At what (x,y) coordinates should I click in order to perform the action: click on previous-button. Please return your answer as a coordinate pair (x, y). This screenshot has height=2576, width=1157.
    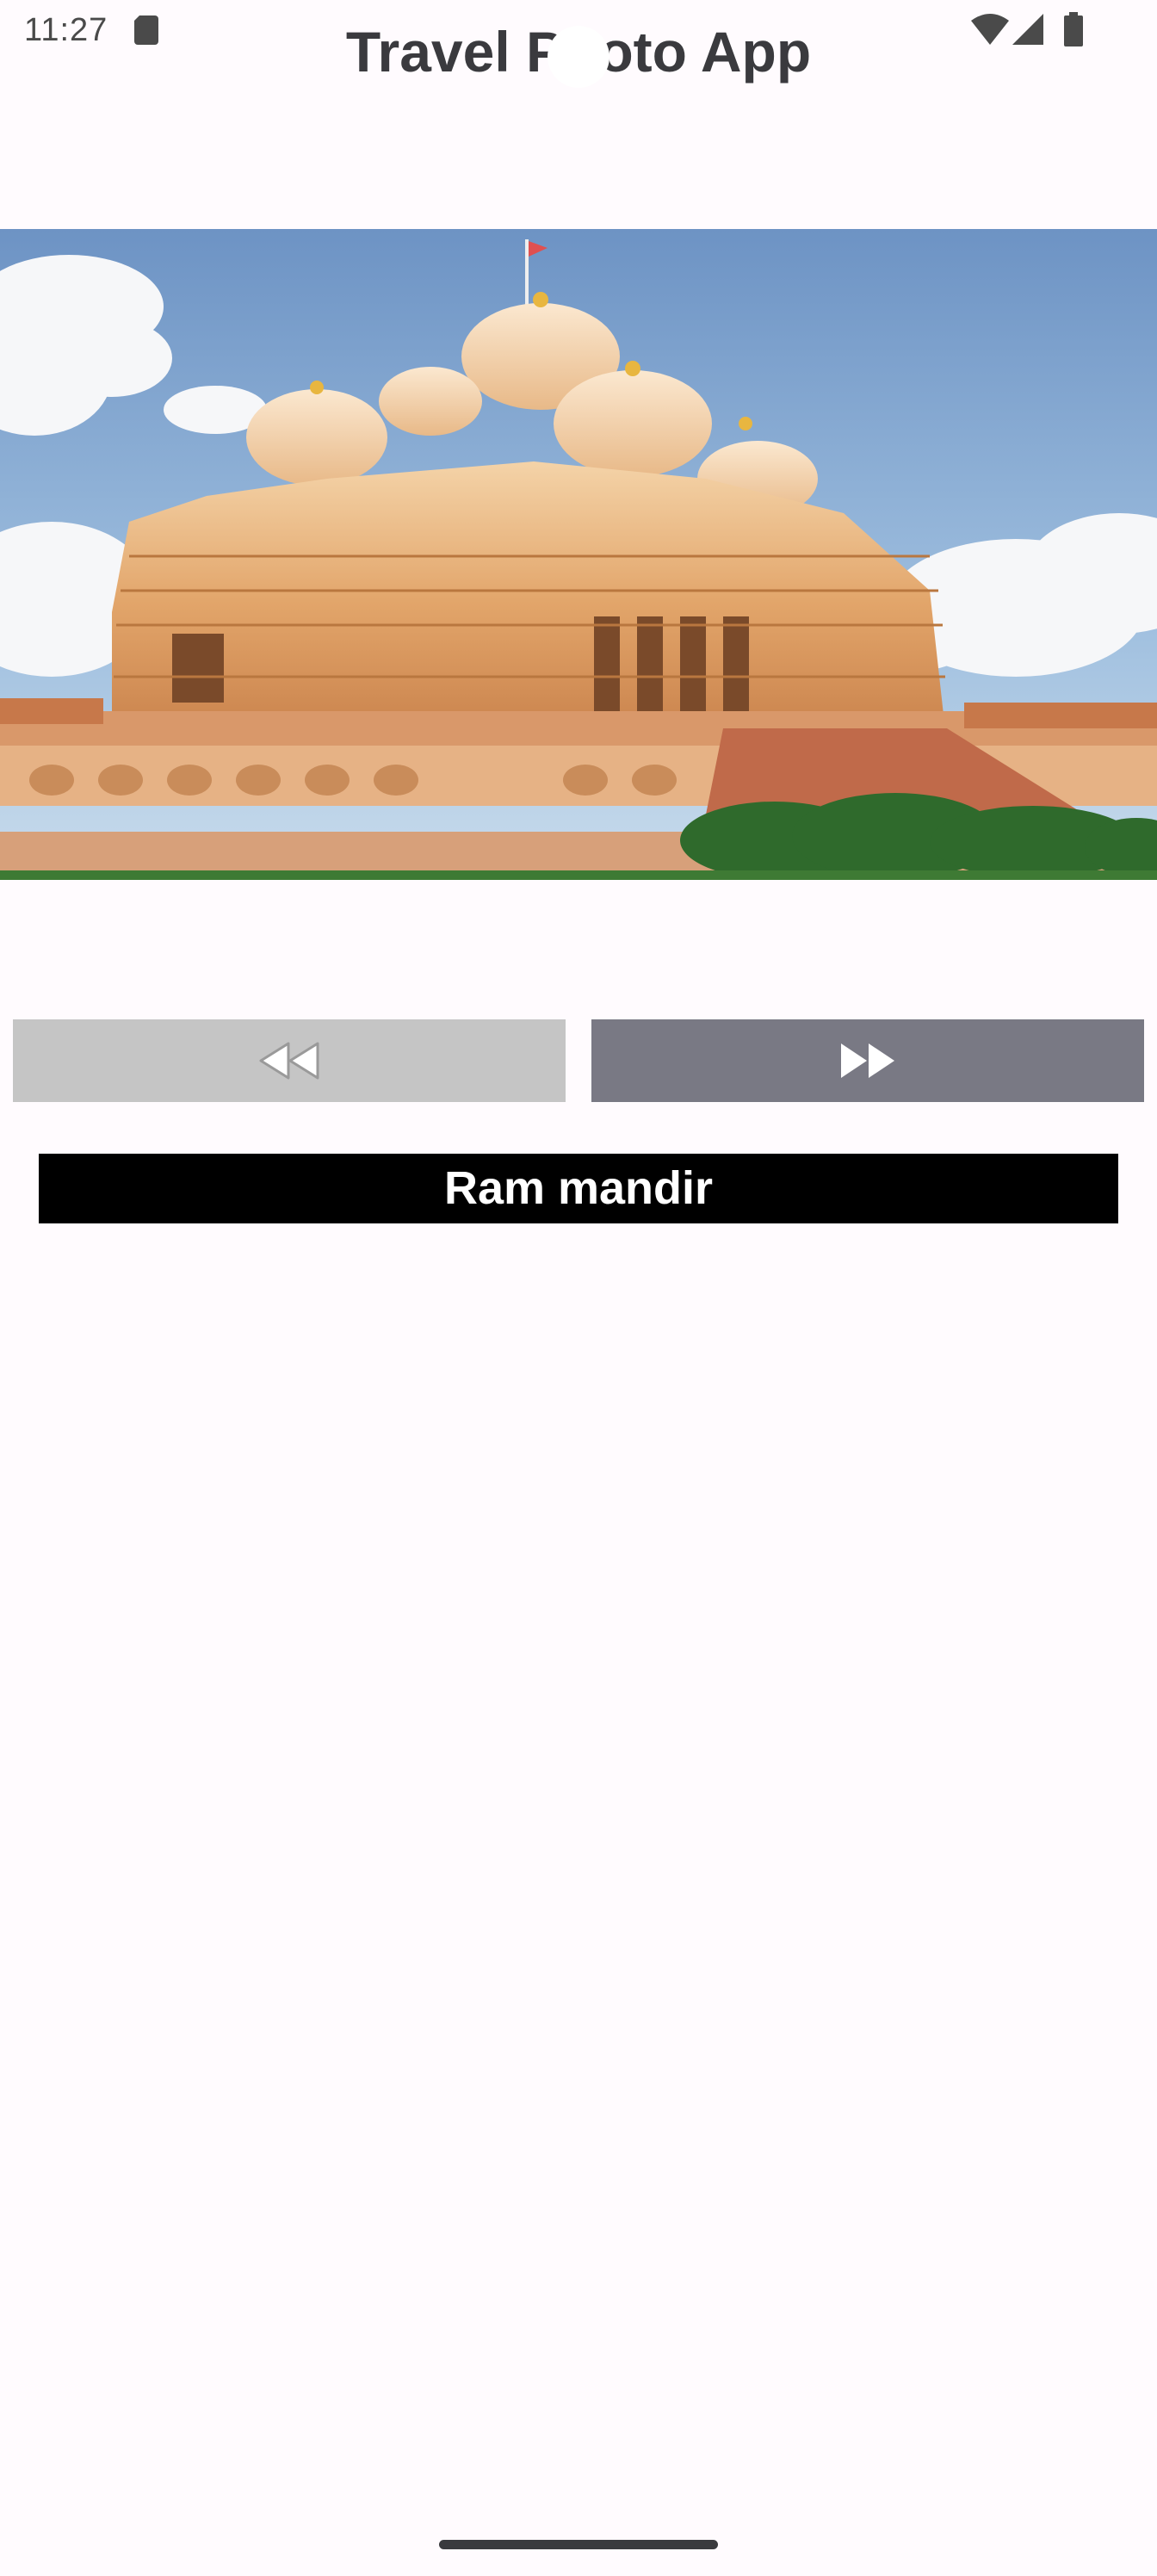
    Looking at the image, I should click on (289, 1060).